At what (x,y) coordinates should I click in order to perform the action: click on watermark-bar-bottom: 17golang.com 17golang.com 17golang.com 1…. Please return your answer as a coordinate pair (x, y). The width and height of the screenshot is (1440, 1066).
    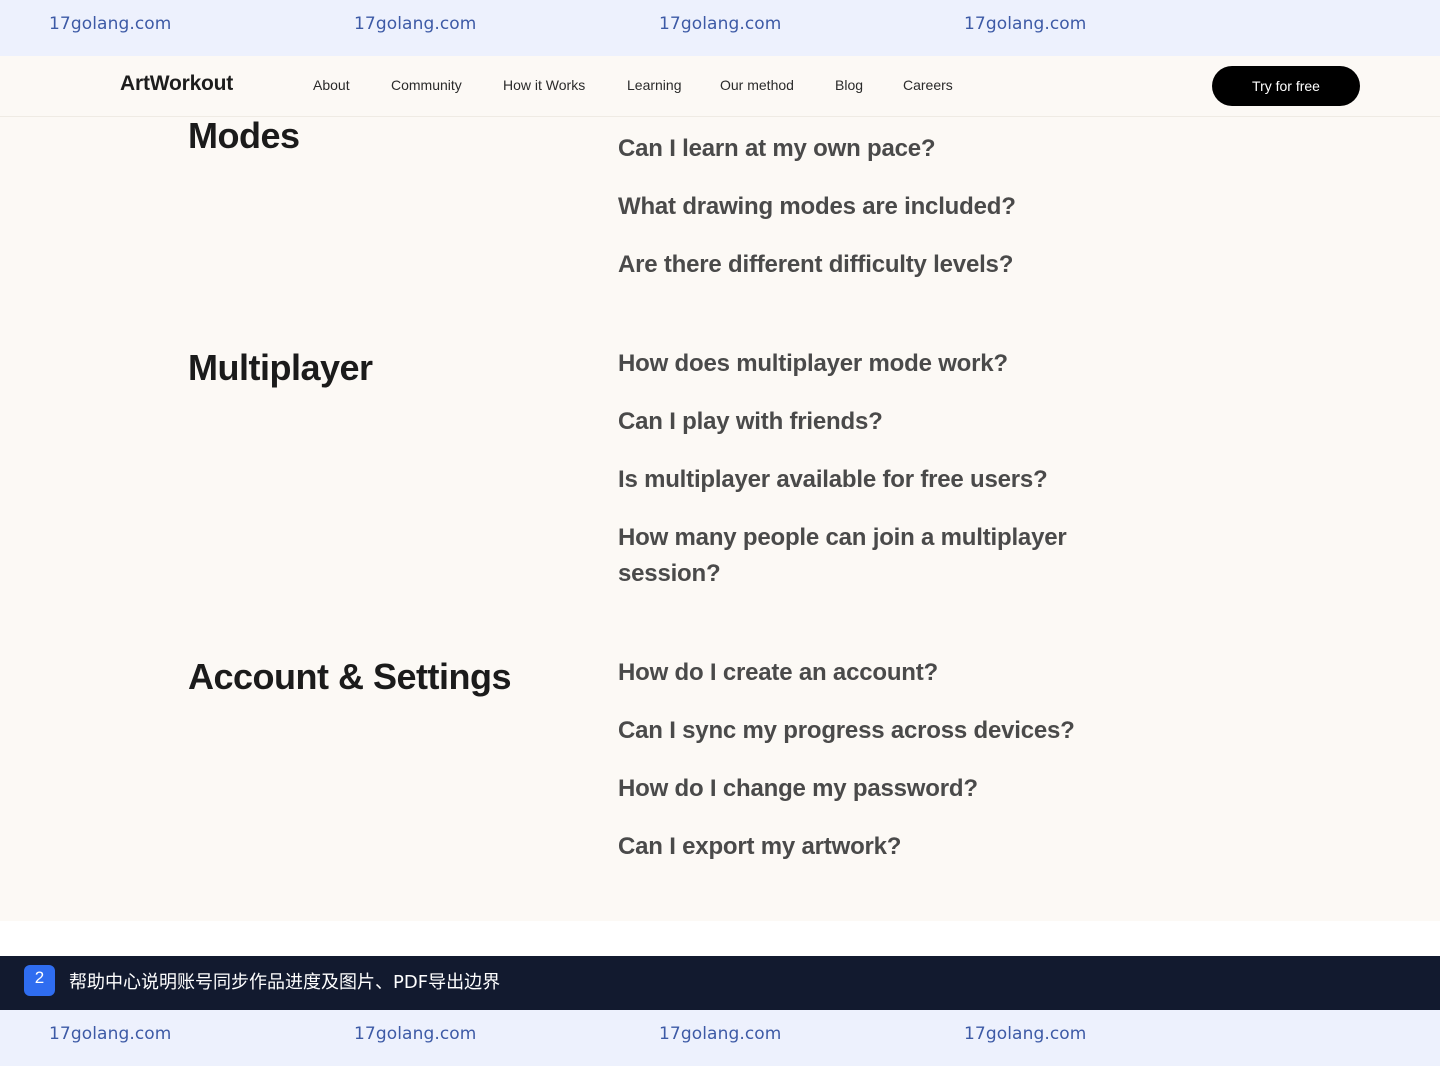
    Looking at the image, I should click on (720, 1038).